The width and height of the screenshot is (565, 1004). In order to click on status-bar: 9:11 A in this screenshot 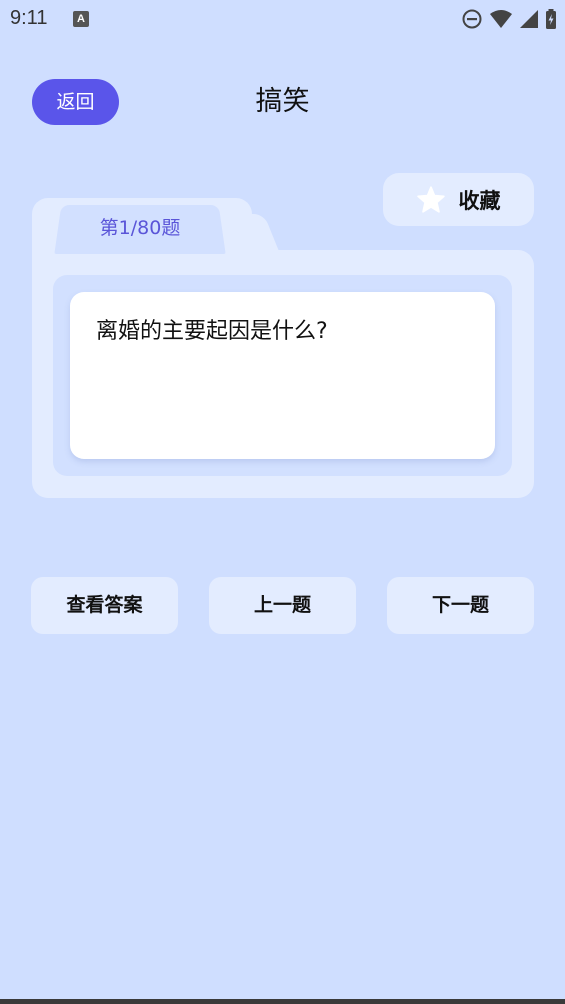, I will do `click(282, 19)`.